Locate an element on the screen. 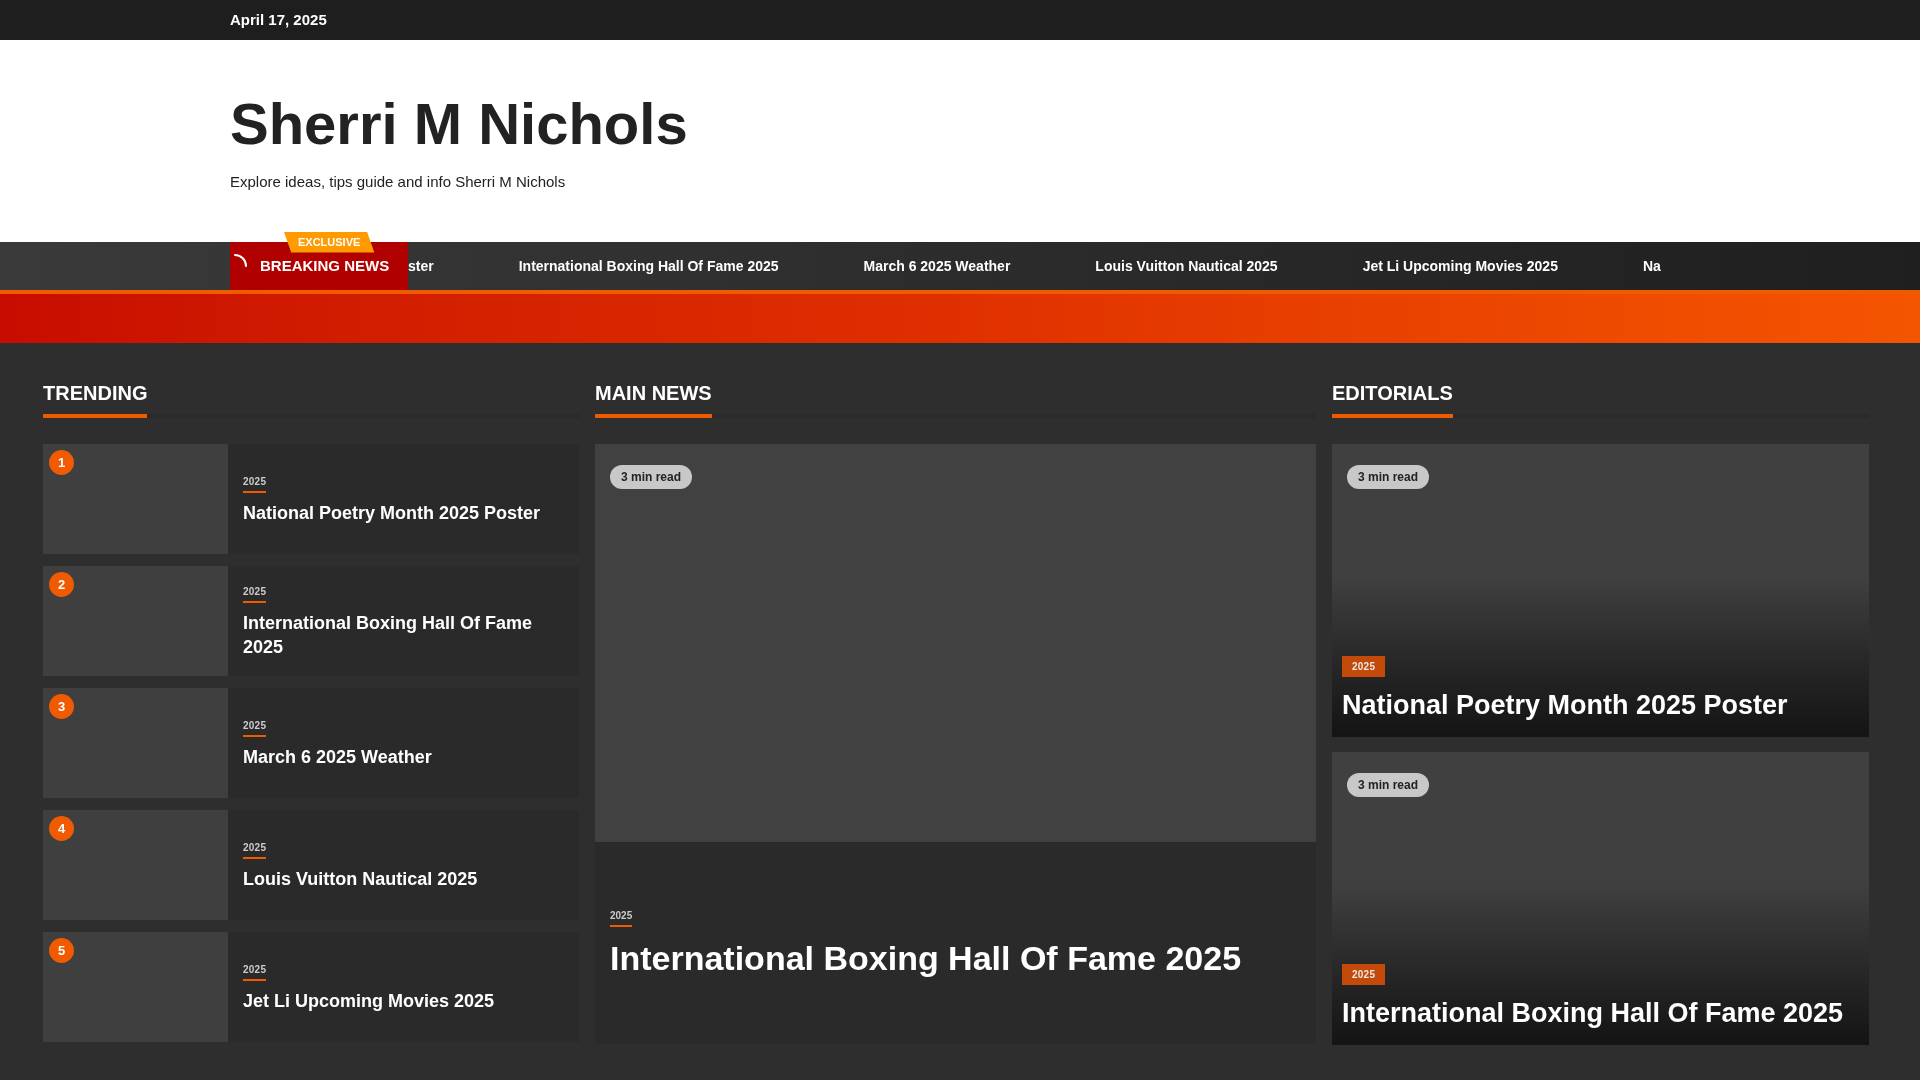 The image size is (1920, 1080). article-title: March 6 2025 Weather is located at coordinates (337, 756).